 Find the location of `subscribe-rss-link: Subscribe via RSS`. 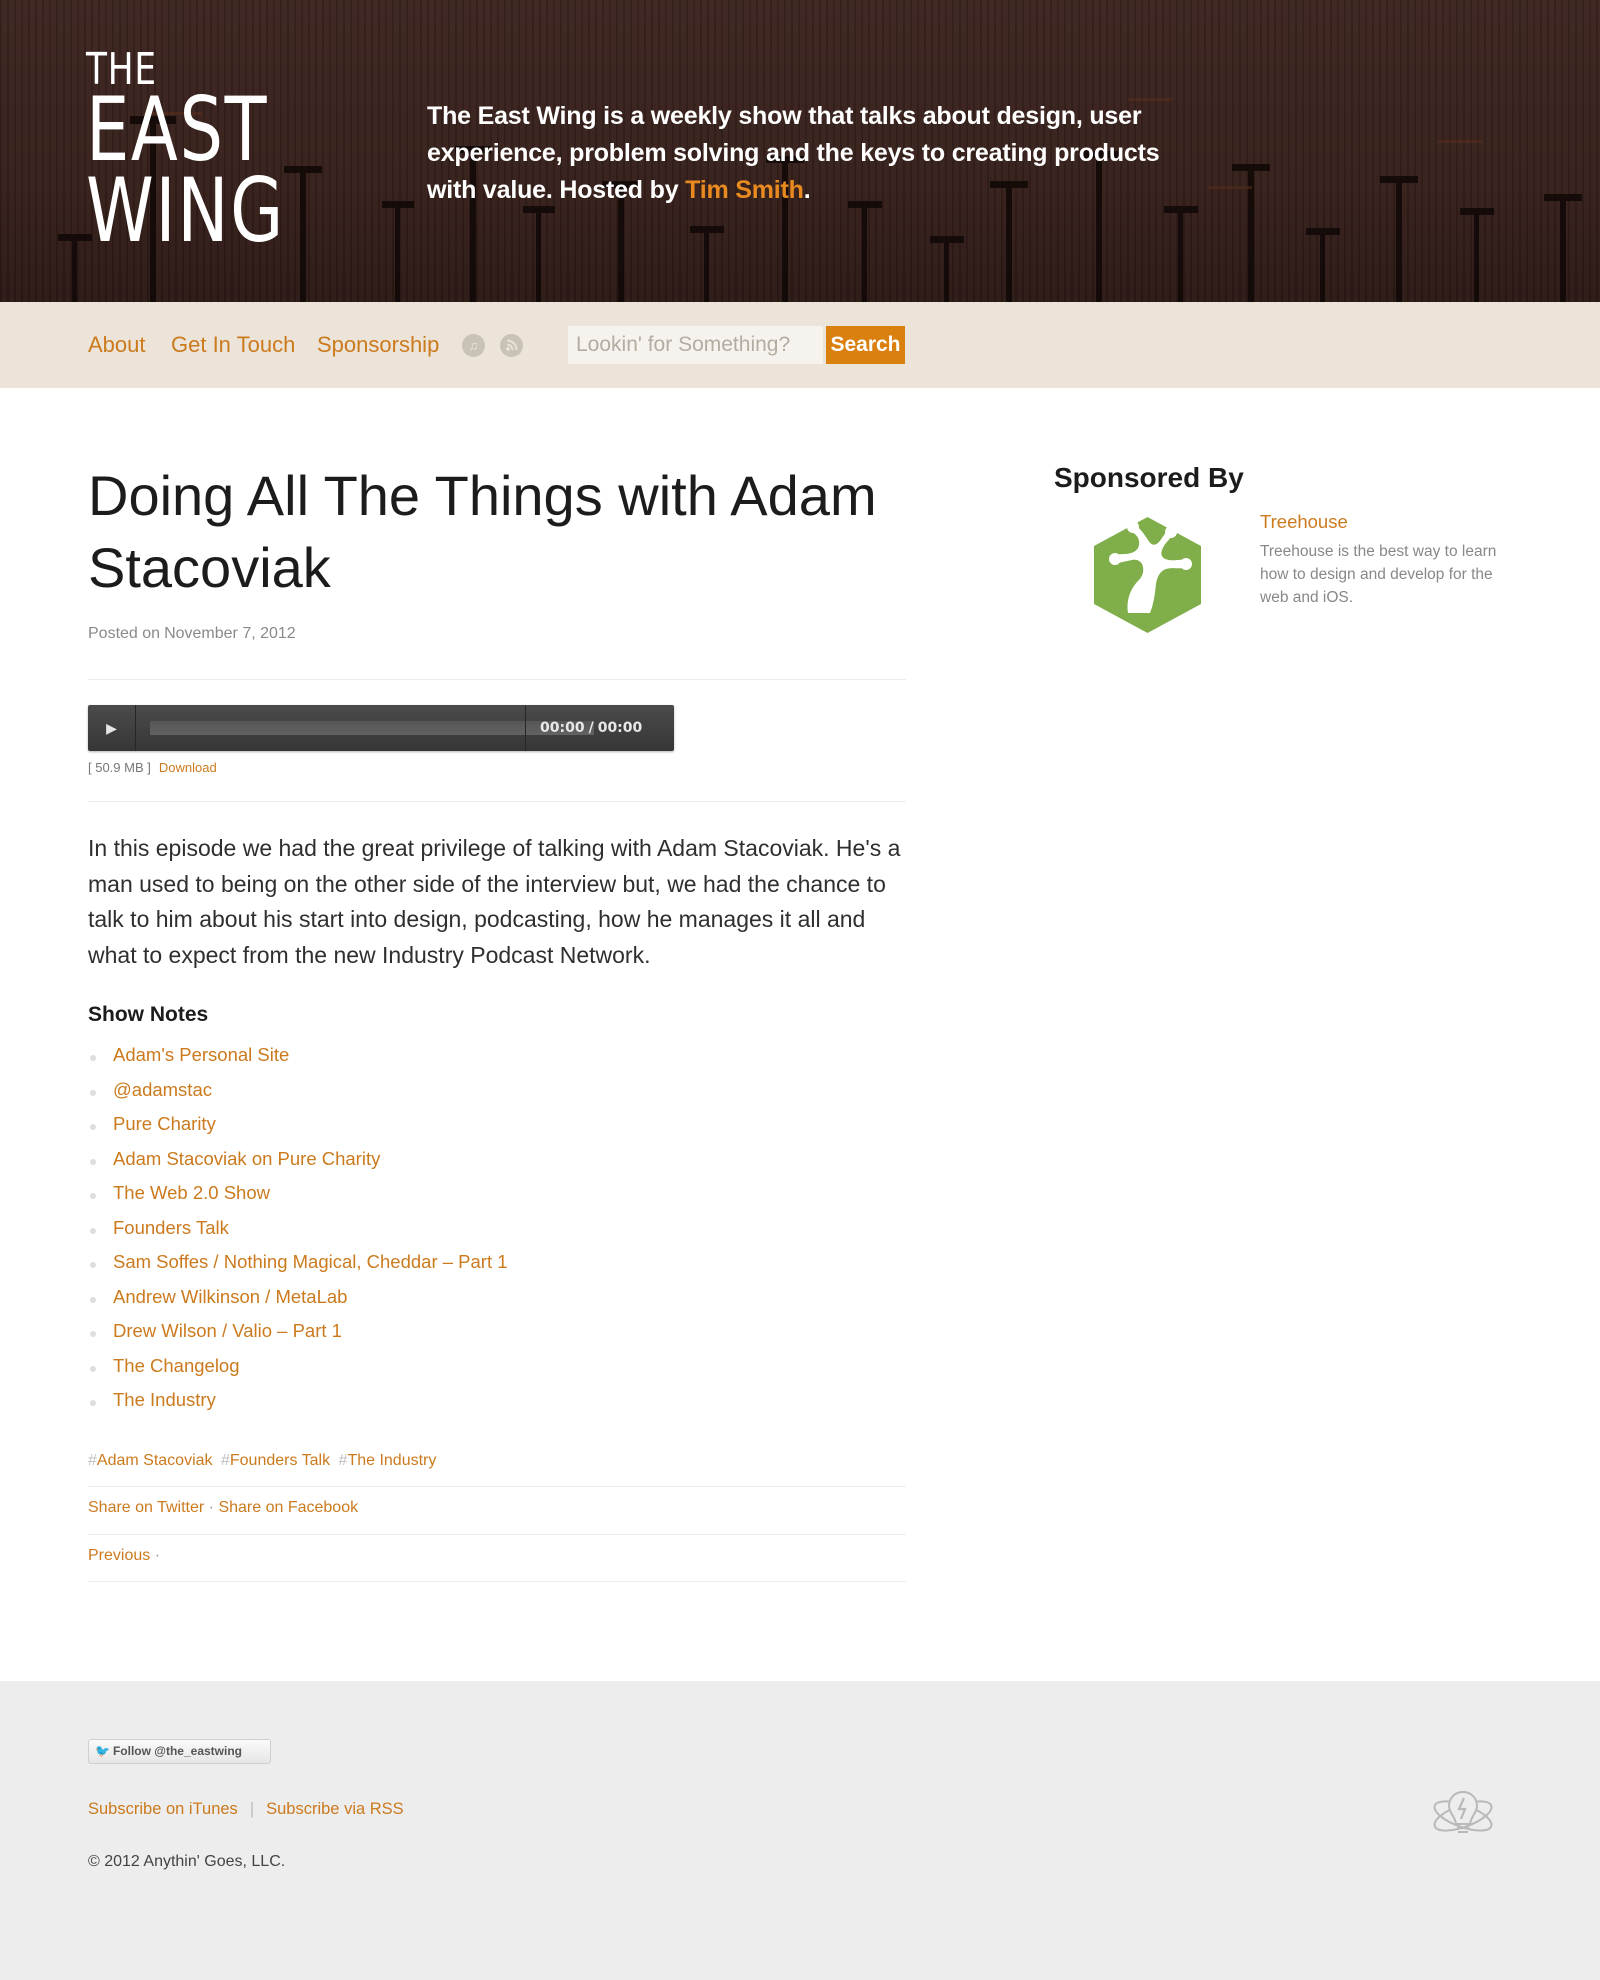

subscribe-rss-link: Subscribe via RSS is located at coordinates (335, 1809).